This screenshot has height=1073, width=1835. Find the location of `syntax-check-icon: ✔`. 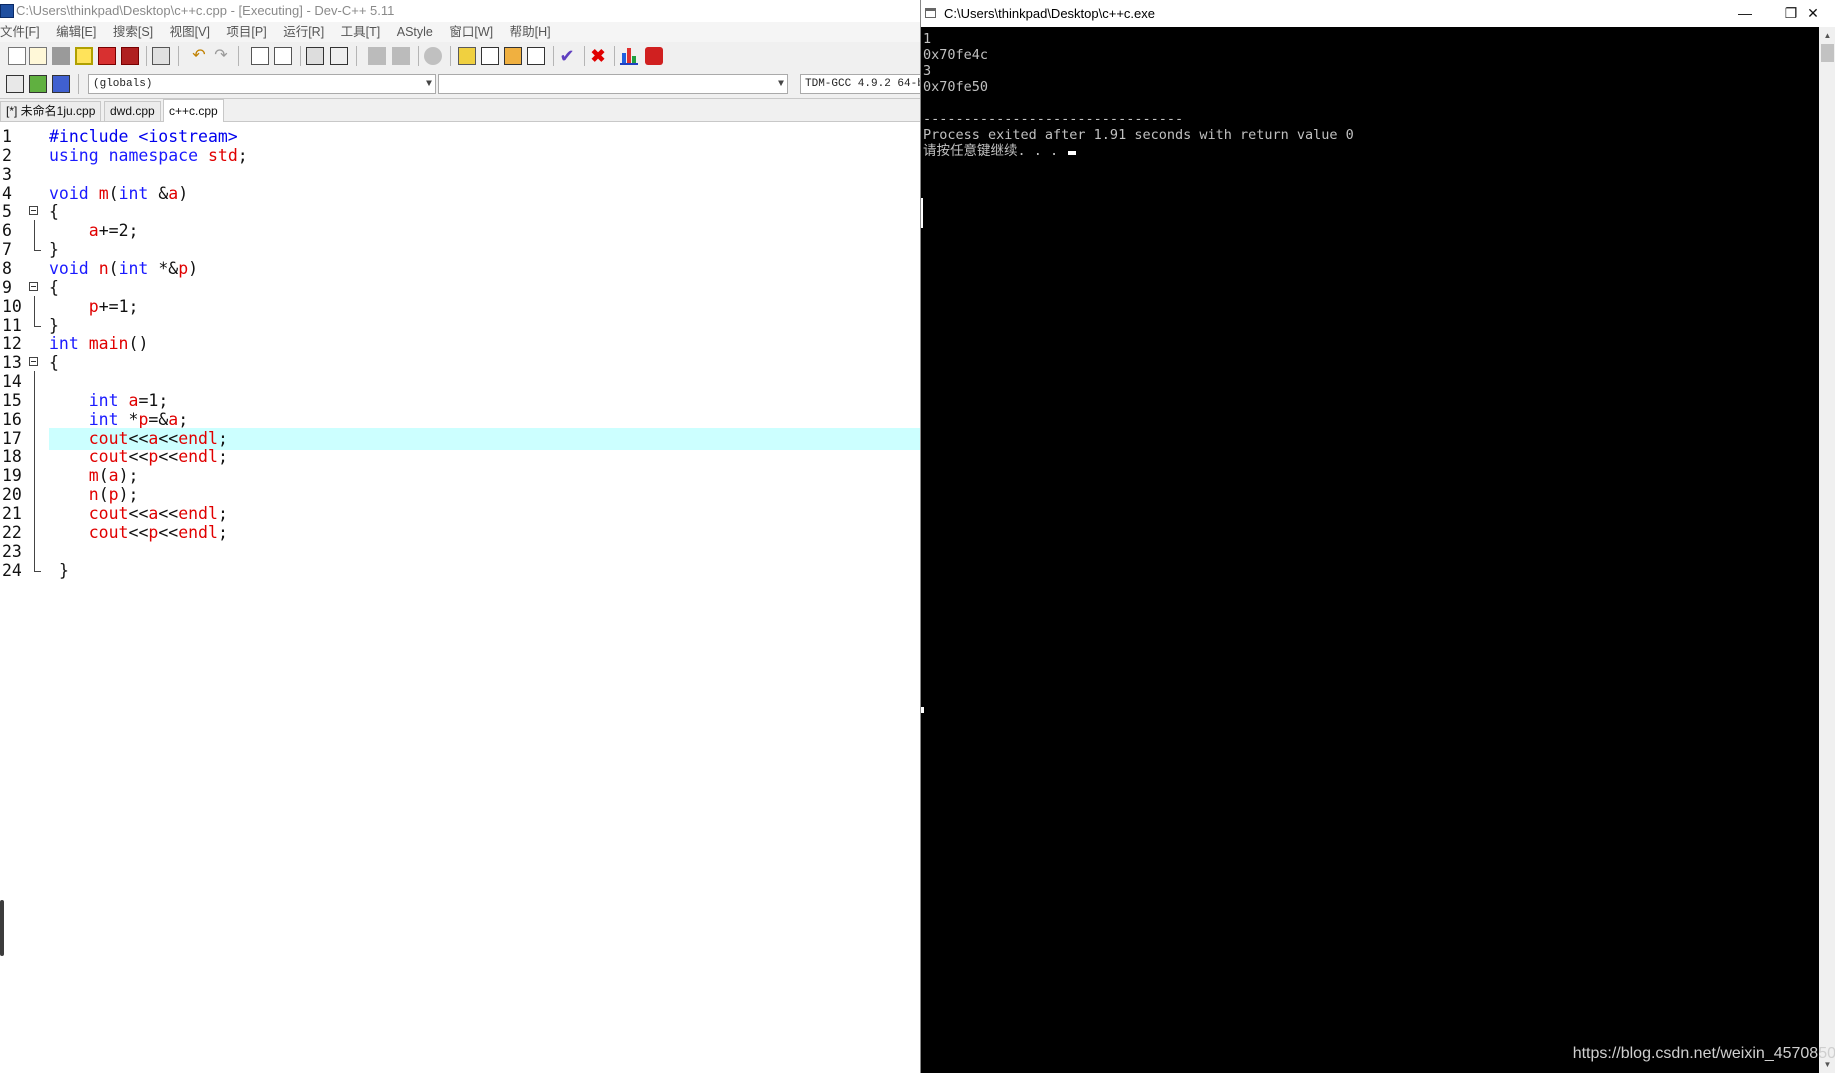

syntax-check-icon: ✔ is located at coordinates (567, 56).